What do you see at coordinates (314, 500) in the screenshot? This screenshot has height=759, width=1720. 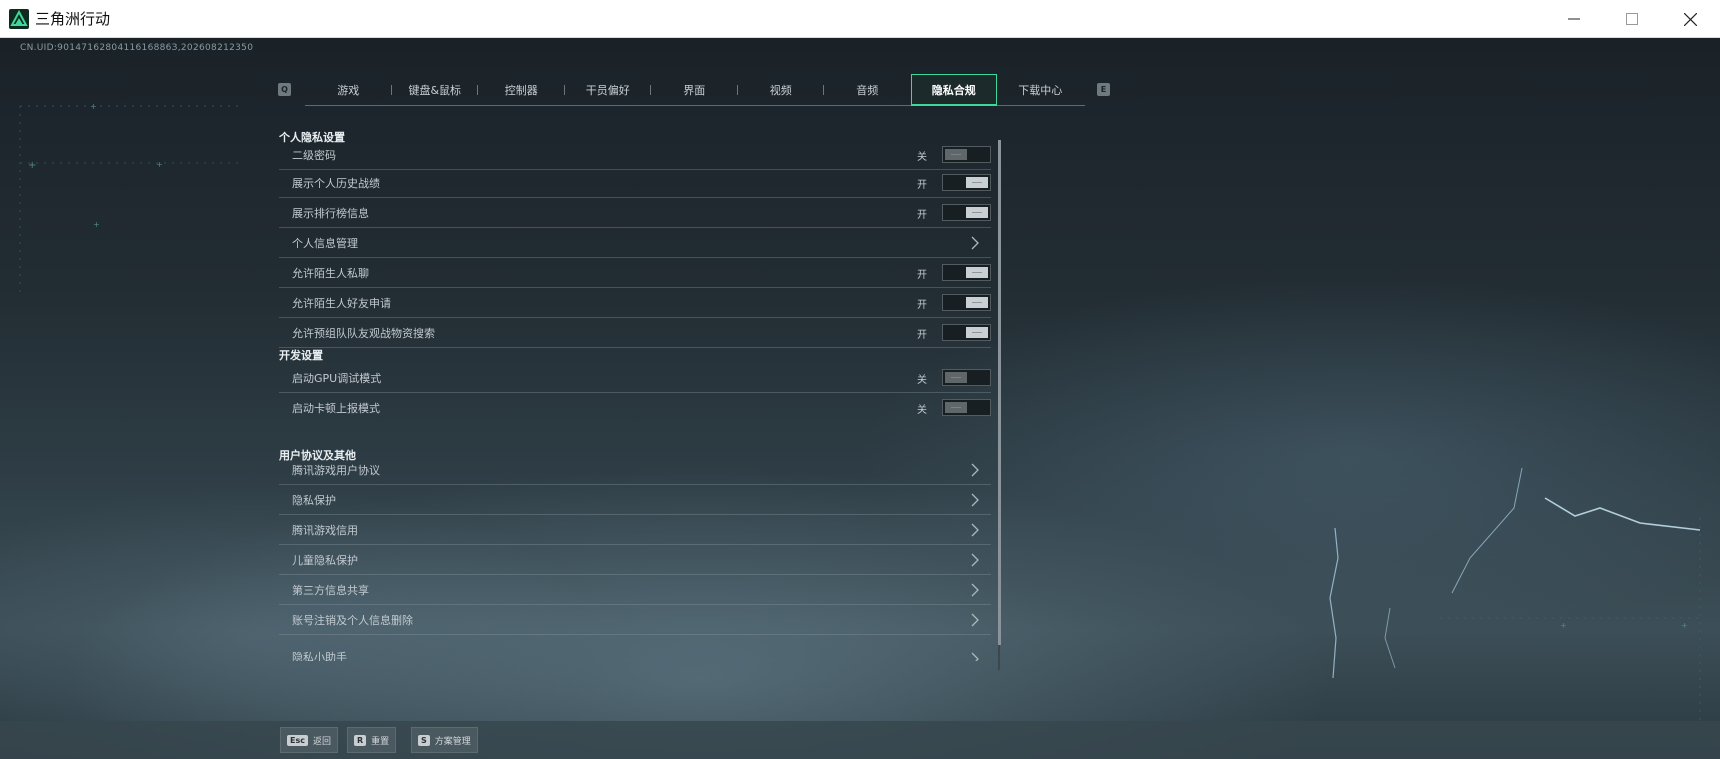 I see `setting-label: 隐私保护` at bounding box center [314, 500].